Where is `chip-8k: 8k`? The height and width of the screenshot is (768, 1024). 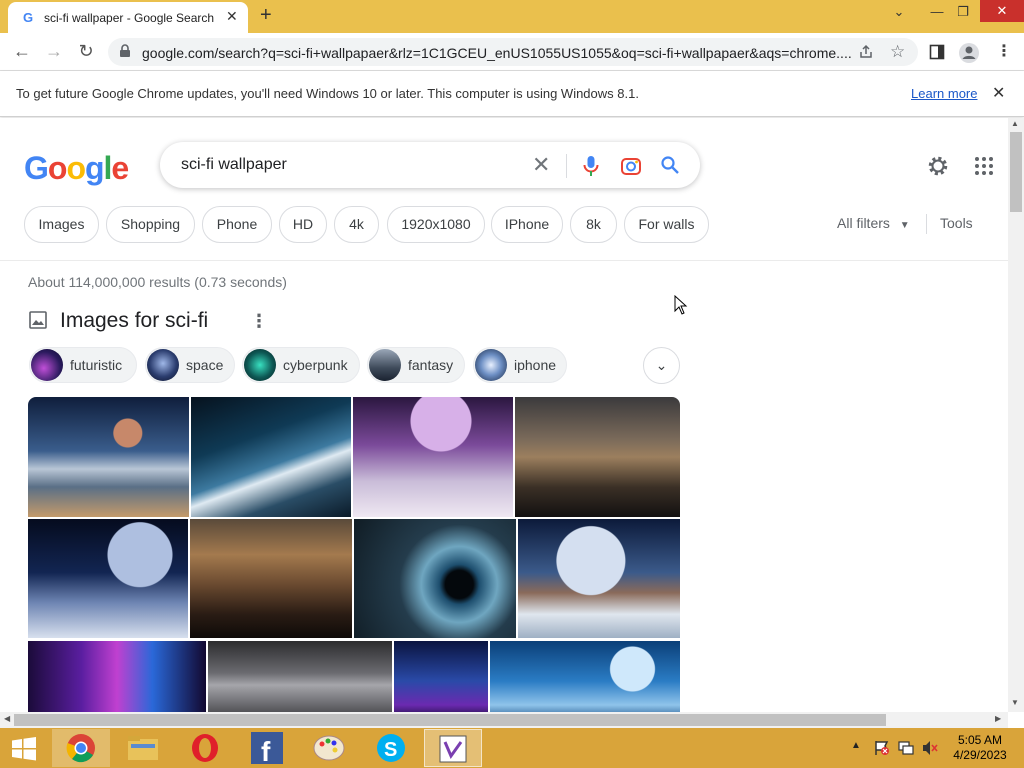
chip-8k: 8k is located at coordinates (593, 224).